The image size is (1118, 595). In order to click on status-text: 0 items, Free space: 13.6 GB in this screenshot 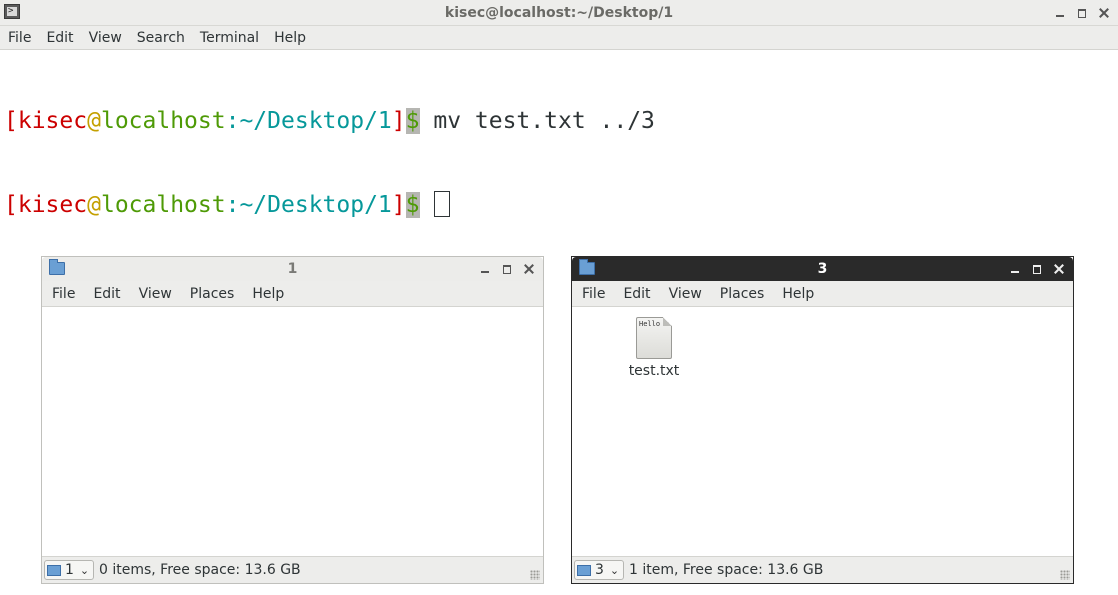, I will do `click(200, 570)`.